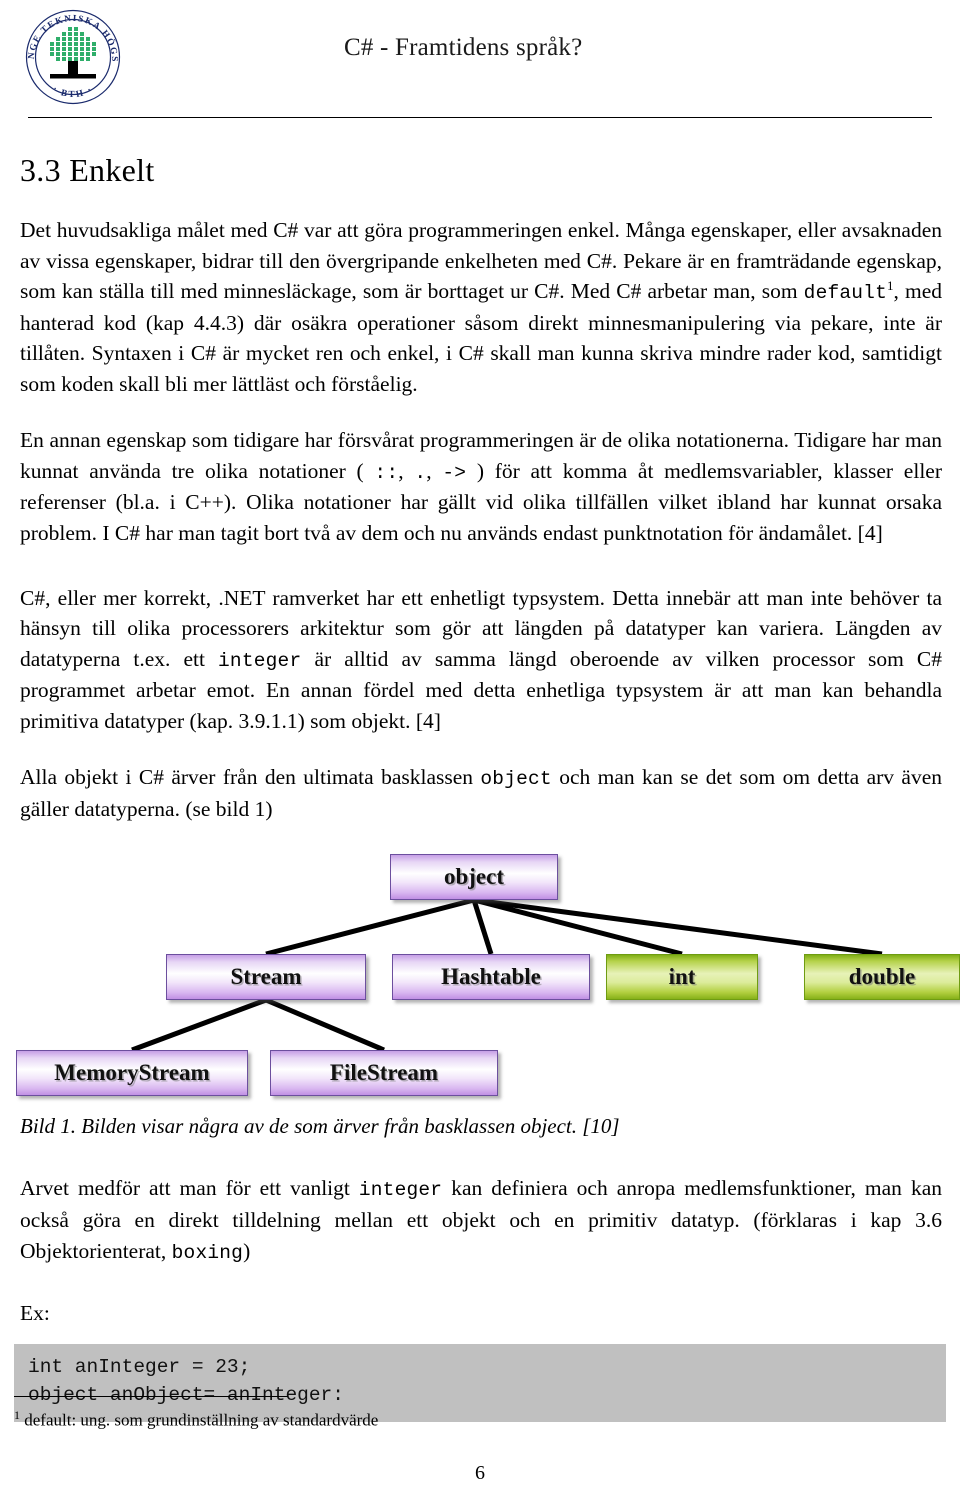  I want to click on diagram-node-memorystream: MemoryStream, so click(132, 1073).